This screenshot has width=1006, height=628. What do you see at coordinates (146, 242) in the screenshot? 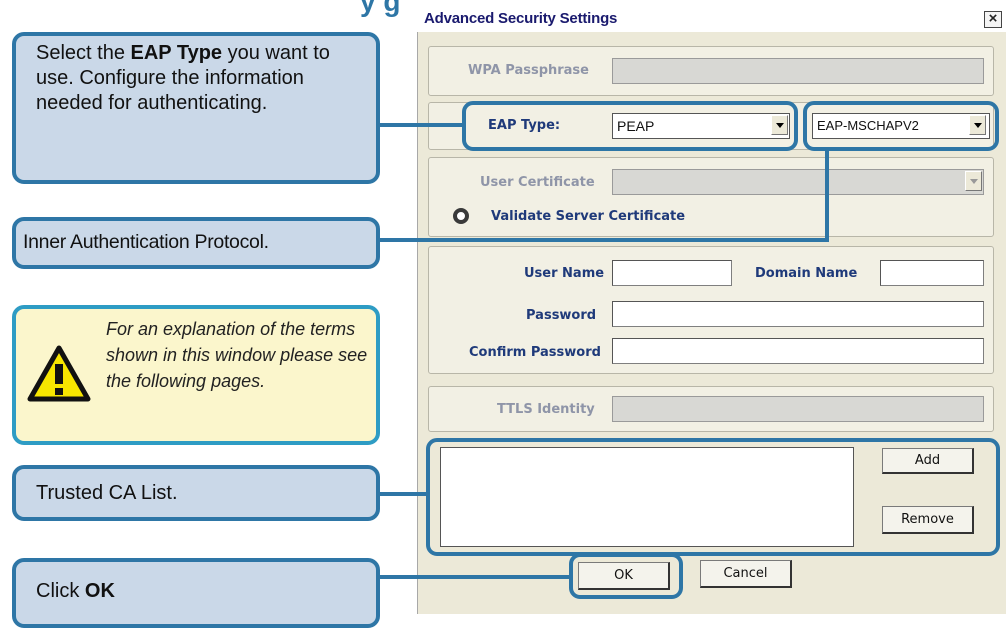
I see `inner-auth-callout-text: Inner Authentication Protocol.` at bounding box center [146, 242].